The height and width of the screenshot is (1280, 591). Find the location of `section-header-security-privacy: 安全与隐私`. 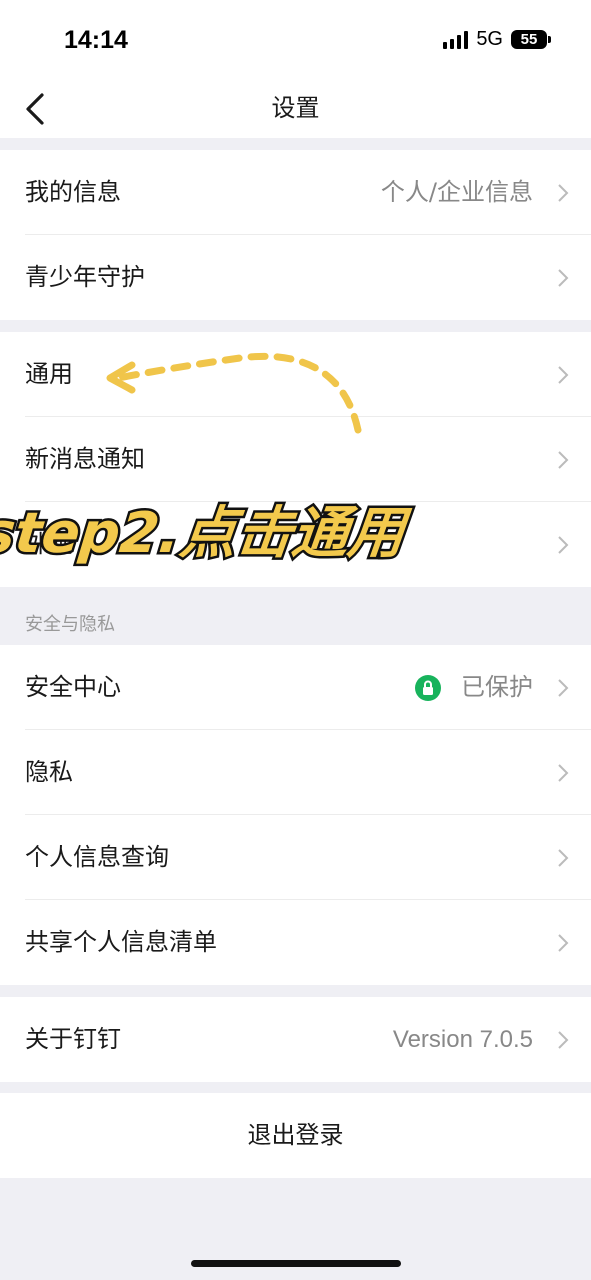

section-header-security-privacy: 安全与隐私 is located at coordinates (70, 624).